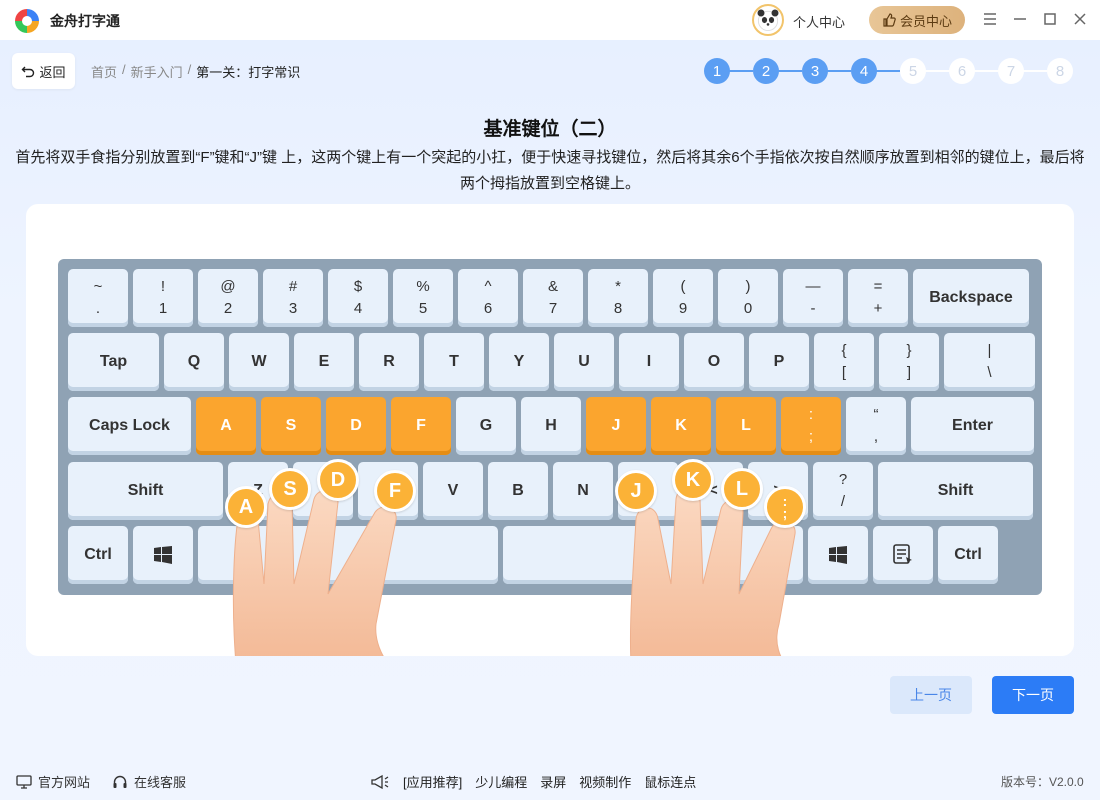 Image resolution: width=1100 pixels, height=800 pixels. Describe the element at coordinates (902, 554) in the screenshot. I see `menu-key-icon` at that location.